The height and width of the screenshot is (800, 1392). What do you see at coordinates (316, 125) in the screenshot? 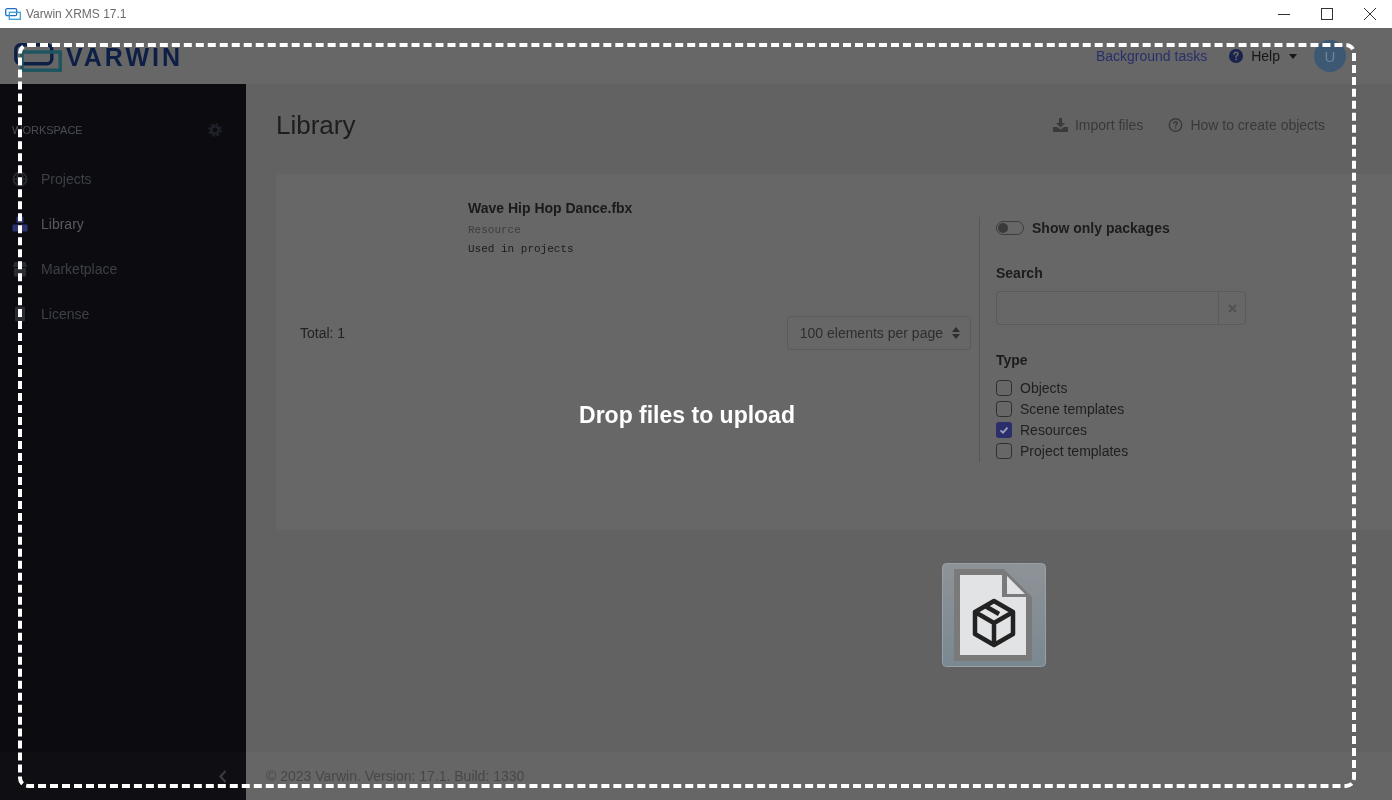
I see `page-title: Library` at bounding box center [316, 125].